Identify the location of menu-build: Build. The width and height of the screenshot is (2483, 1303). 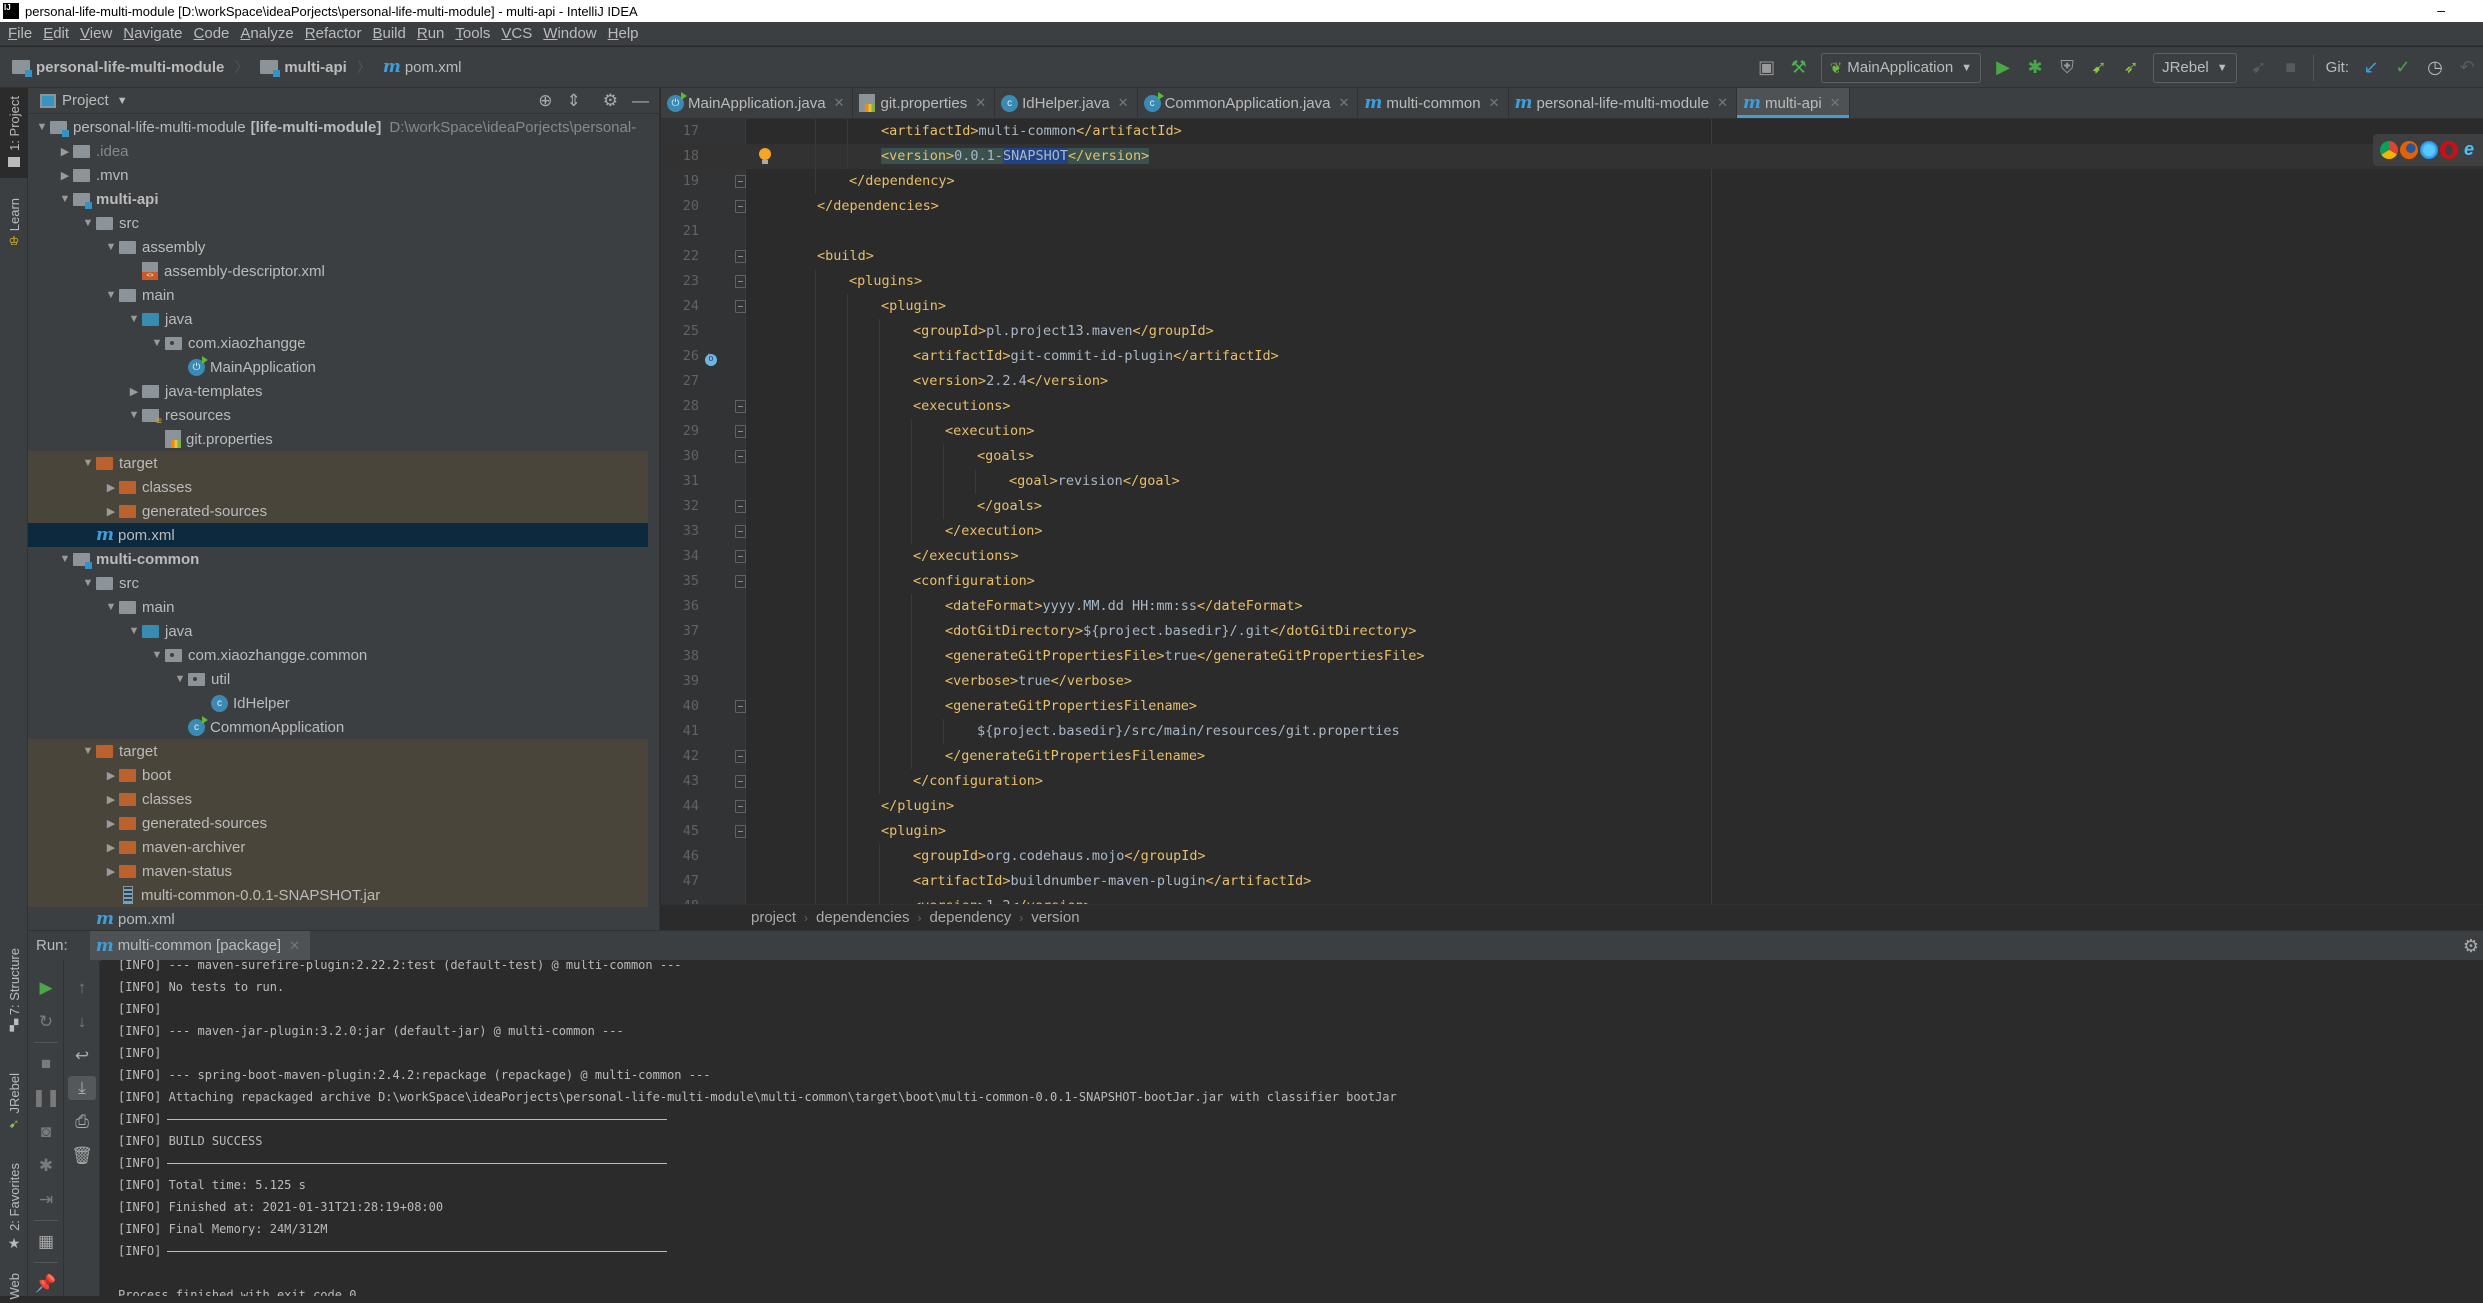
(388, 33).